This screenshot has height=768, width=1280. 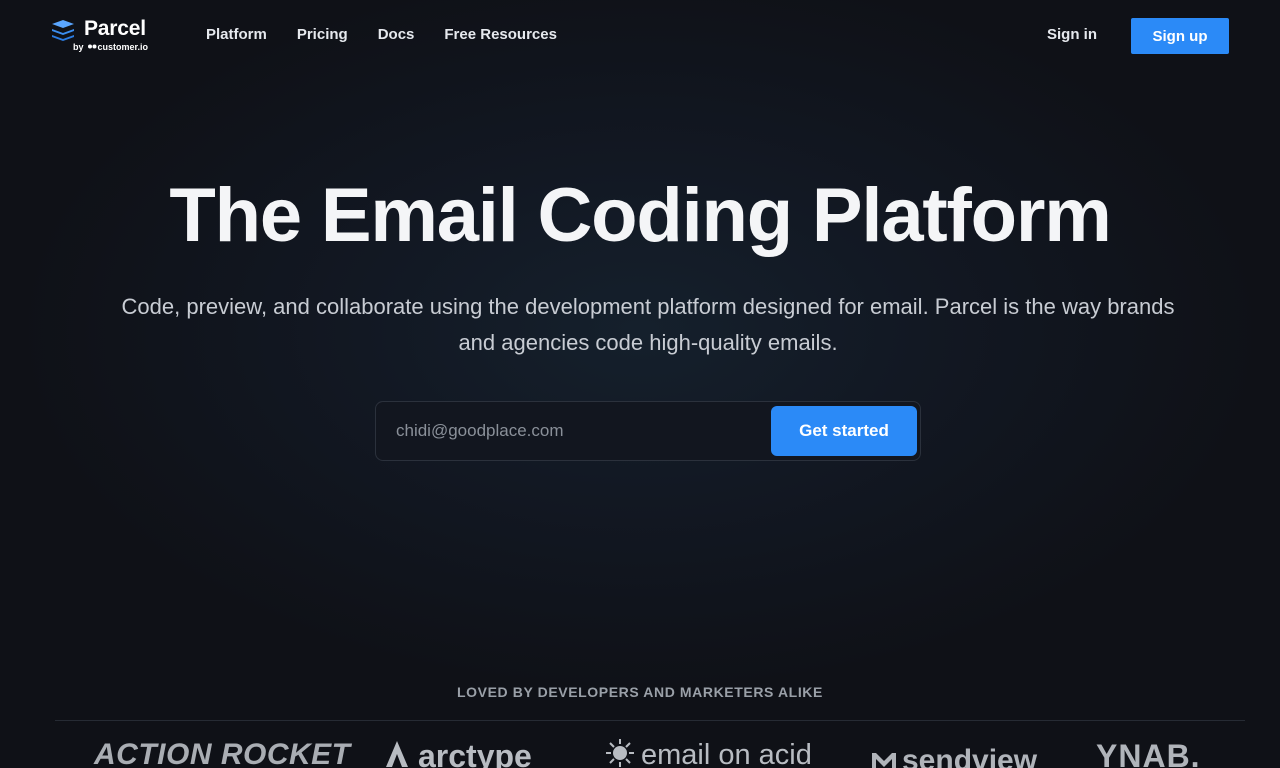 I want to click on main-nav: Platform Pricing Docs Free Resources, so click(x=396, y=34).